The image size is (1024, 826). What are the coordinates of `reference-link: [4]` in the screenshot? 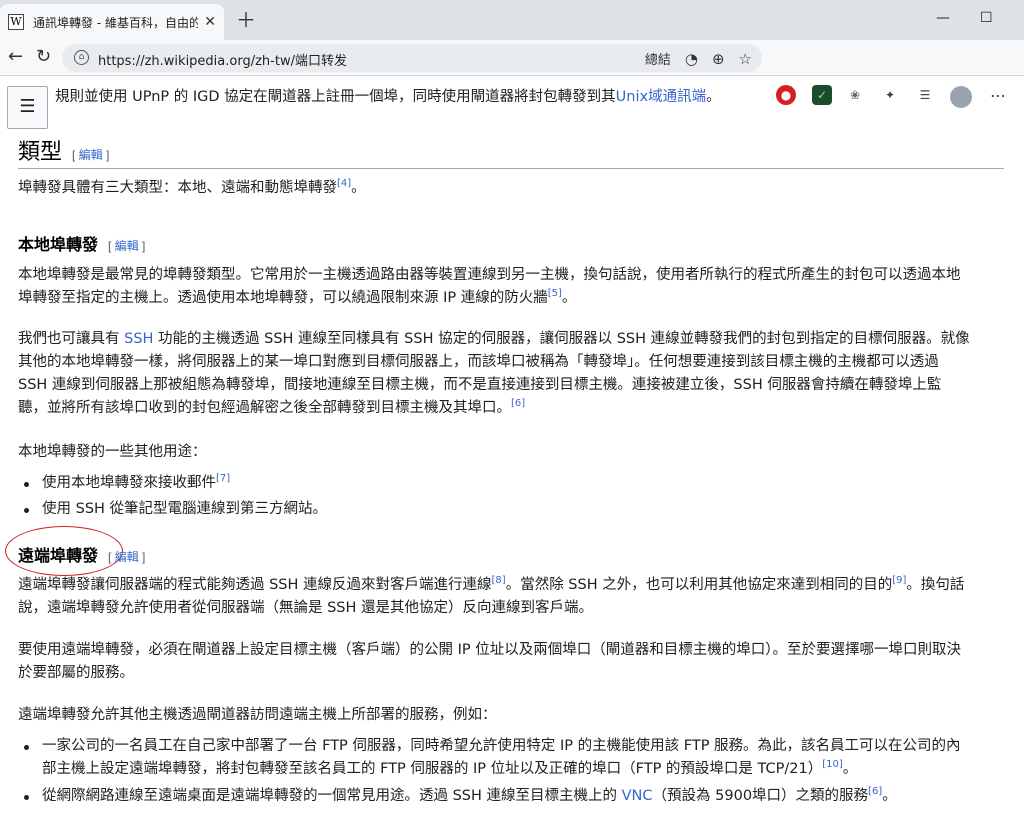 It's located at (344, 183).